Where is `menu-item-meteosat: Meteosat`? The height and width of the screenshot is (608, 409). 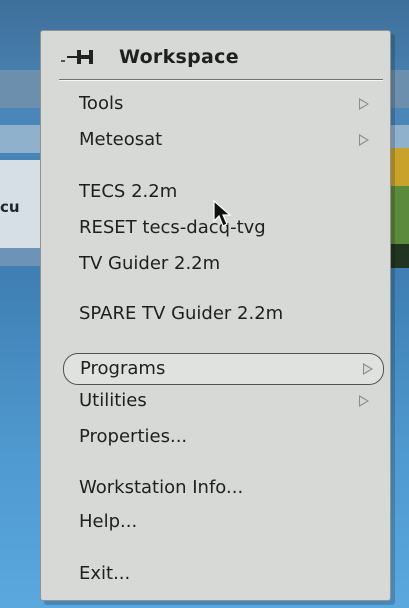 menu-item-meteosat: Meteosat is located at coordinates (224, 140).